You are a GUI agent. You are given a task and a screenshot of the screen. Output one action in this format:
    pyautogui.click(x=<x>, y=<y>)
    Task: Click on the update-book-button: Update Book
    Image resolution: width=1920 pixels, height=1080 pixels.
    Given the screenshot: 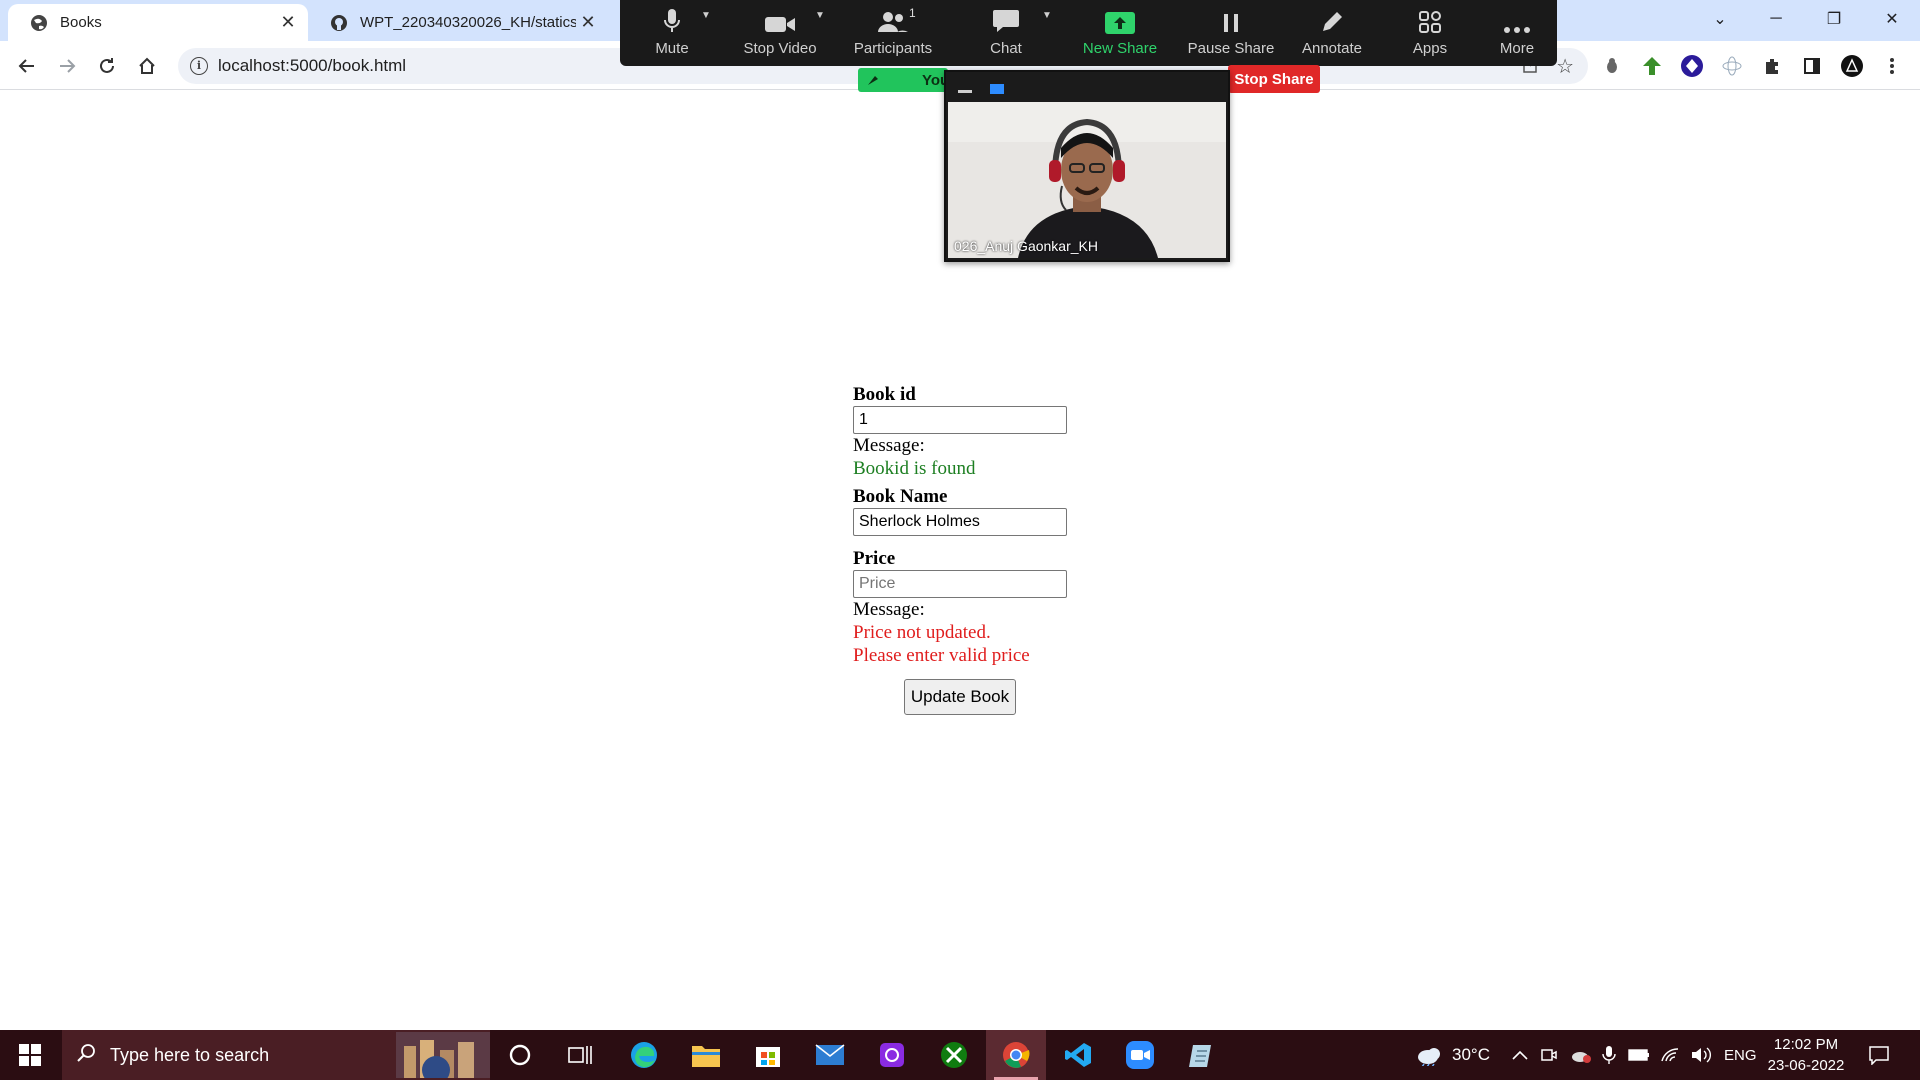 What is the action you would take?
    pyautogui.click(x=960, y=697)
    